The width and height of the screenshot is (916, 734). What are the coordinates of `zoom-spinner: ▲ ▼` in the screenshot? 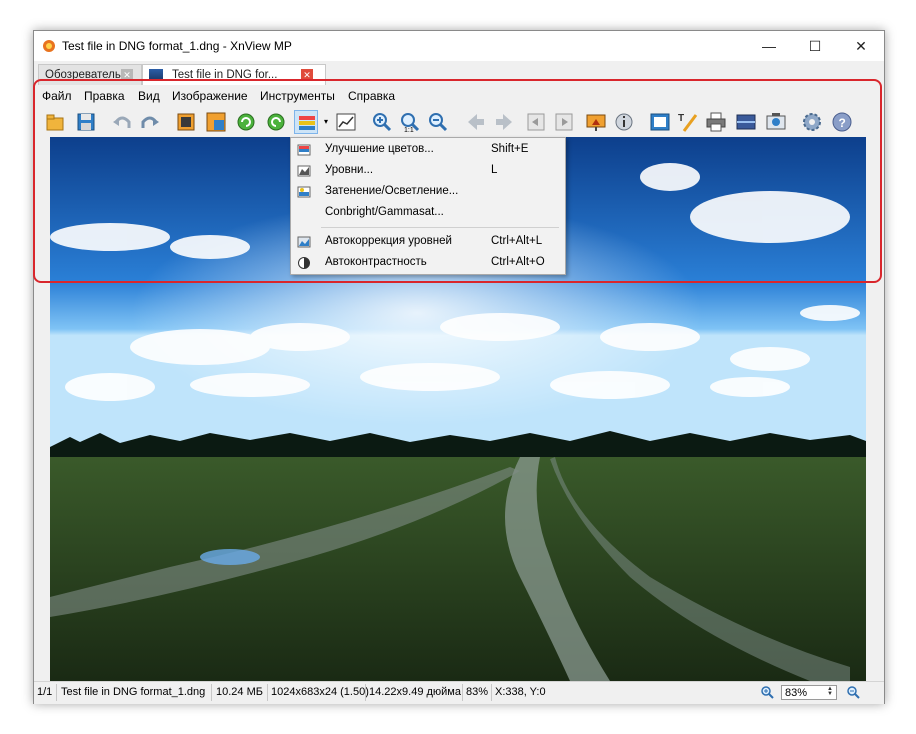 It's located at (830, 692).